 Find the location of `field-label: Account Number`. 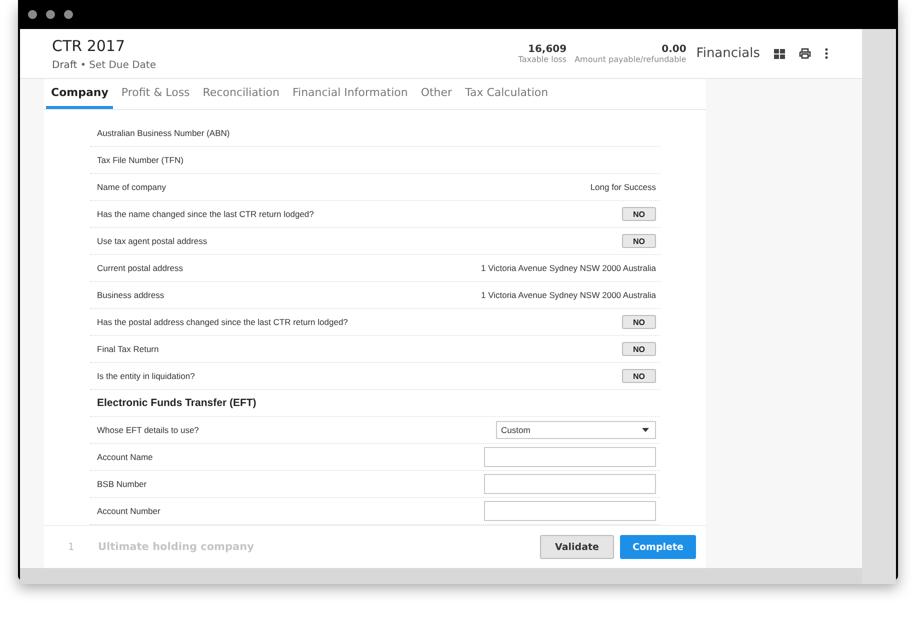

field-label: Account Number is located at coordinates (128, 511).